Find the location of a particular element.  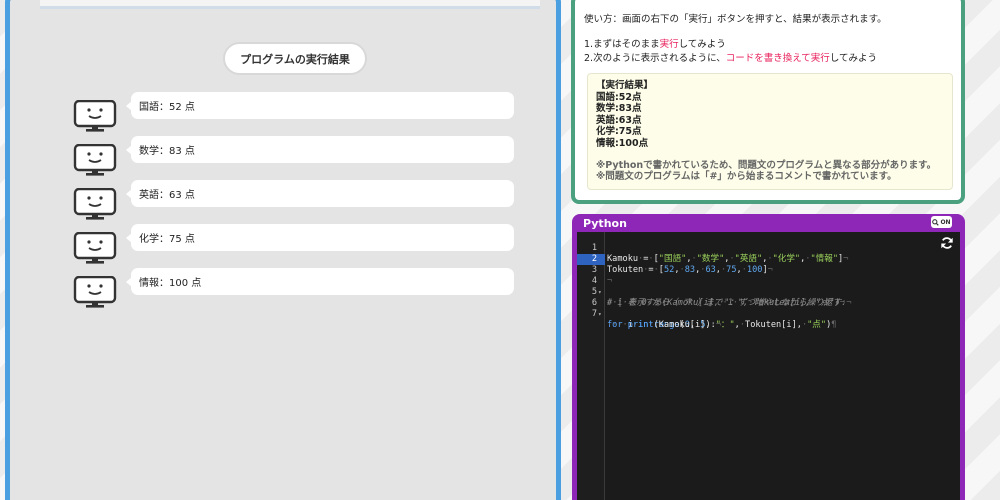

editor-language-label: Python is located at coordinates (605, 223).